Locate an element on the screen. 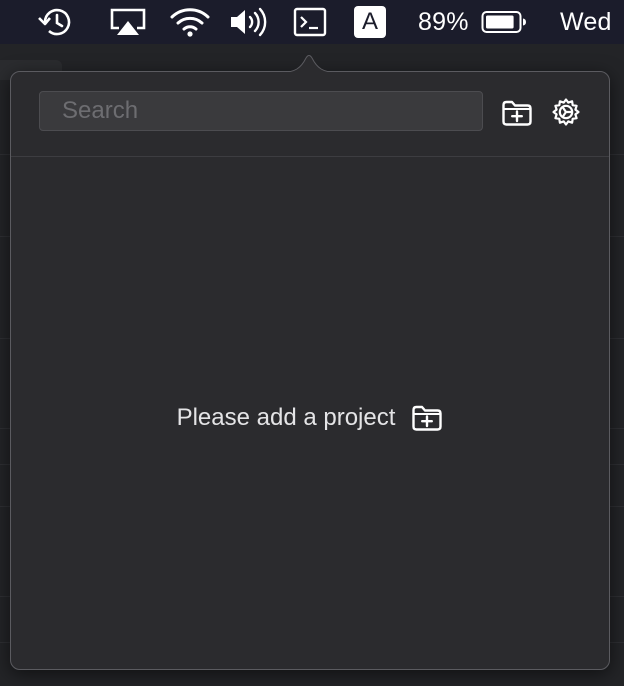 Image resolution: width=624 pixels, height=686 pixels. empty-state: Please add a project is located at coordinates (310, 418).